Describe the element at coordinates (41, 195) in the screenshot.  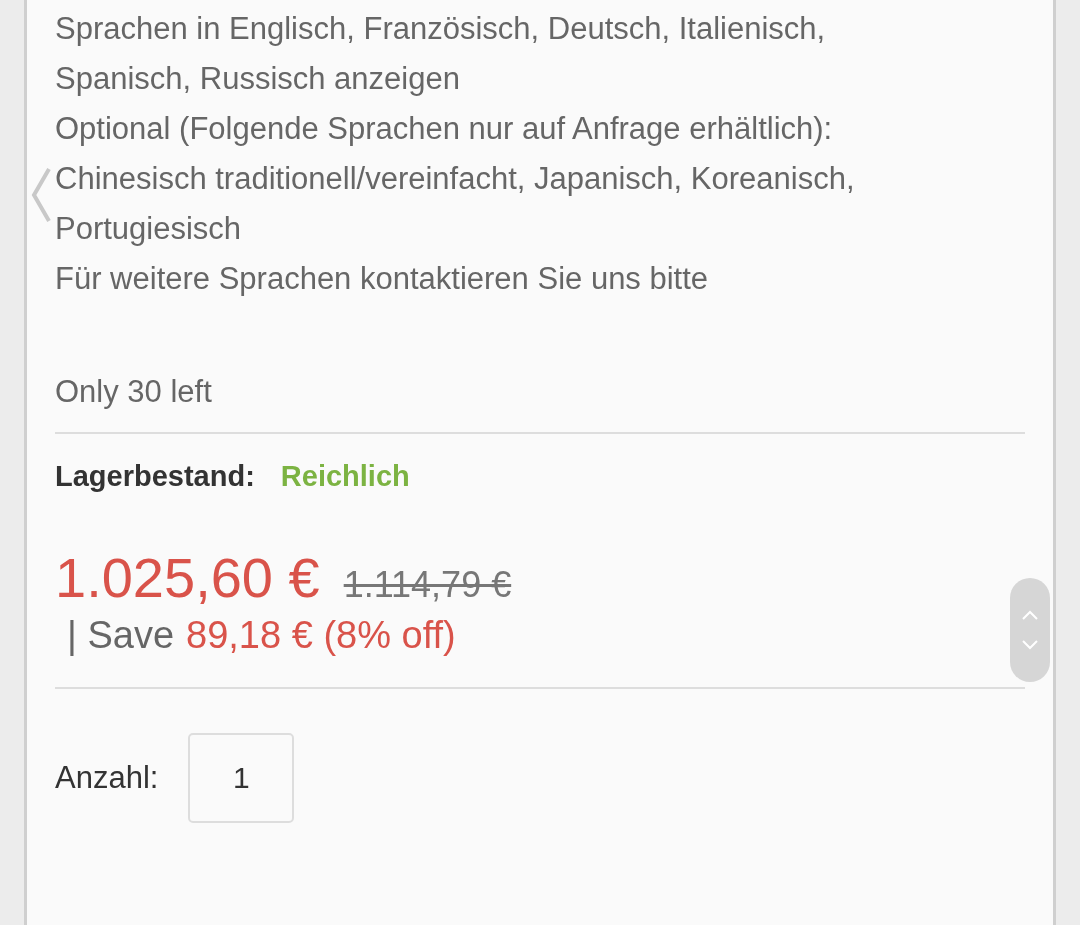
I see `chevron-left-icon` at that location.